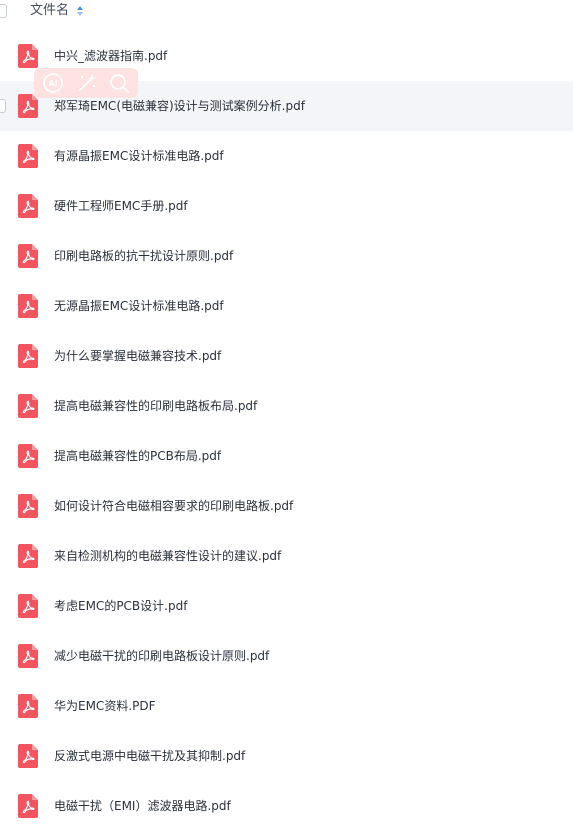  What do you see at coordinates (179, 106) in the screenshot?
I see `file-name: 郑军琦EMC(电磁兼容)设计与测试案例分析.pdf` at bounding box center [179, 106].